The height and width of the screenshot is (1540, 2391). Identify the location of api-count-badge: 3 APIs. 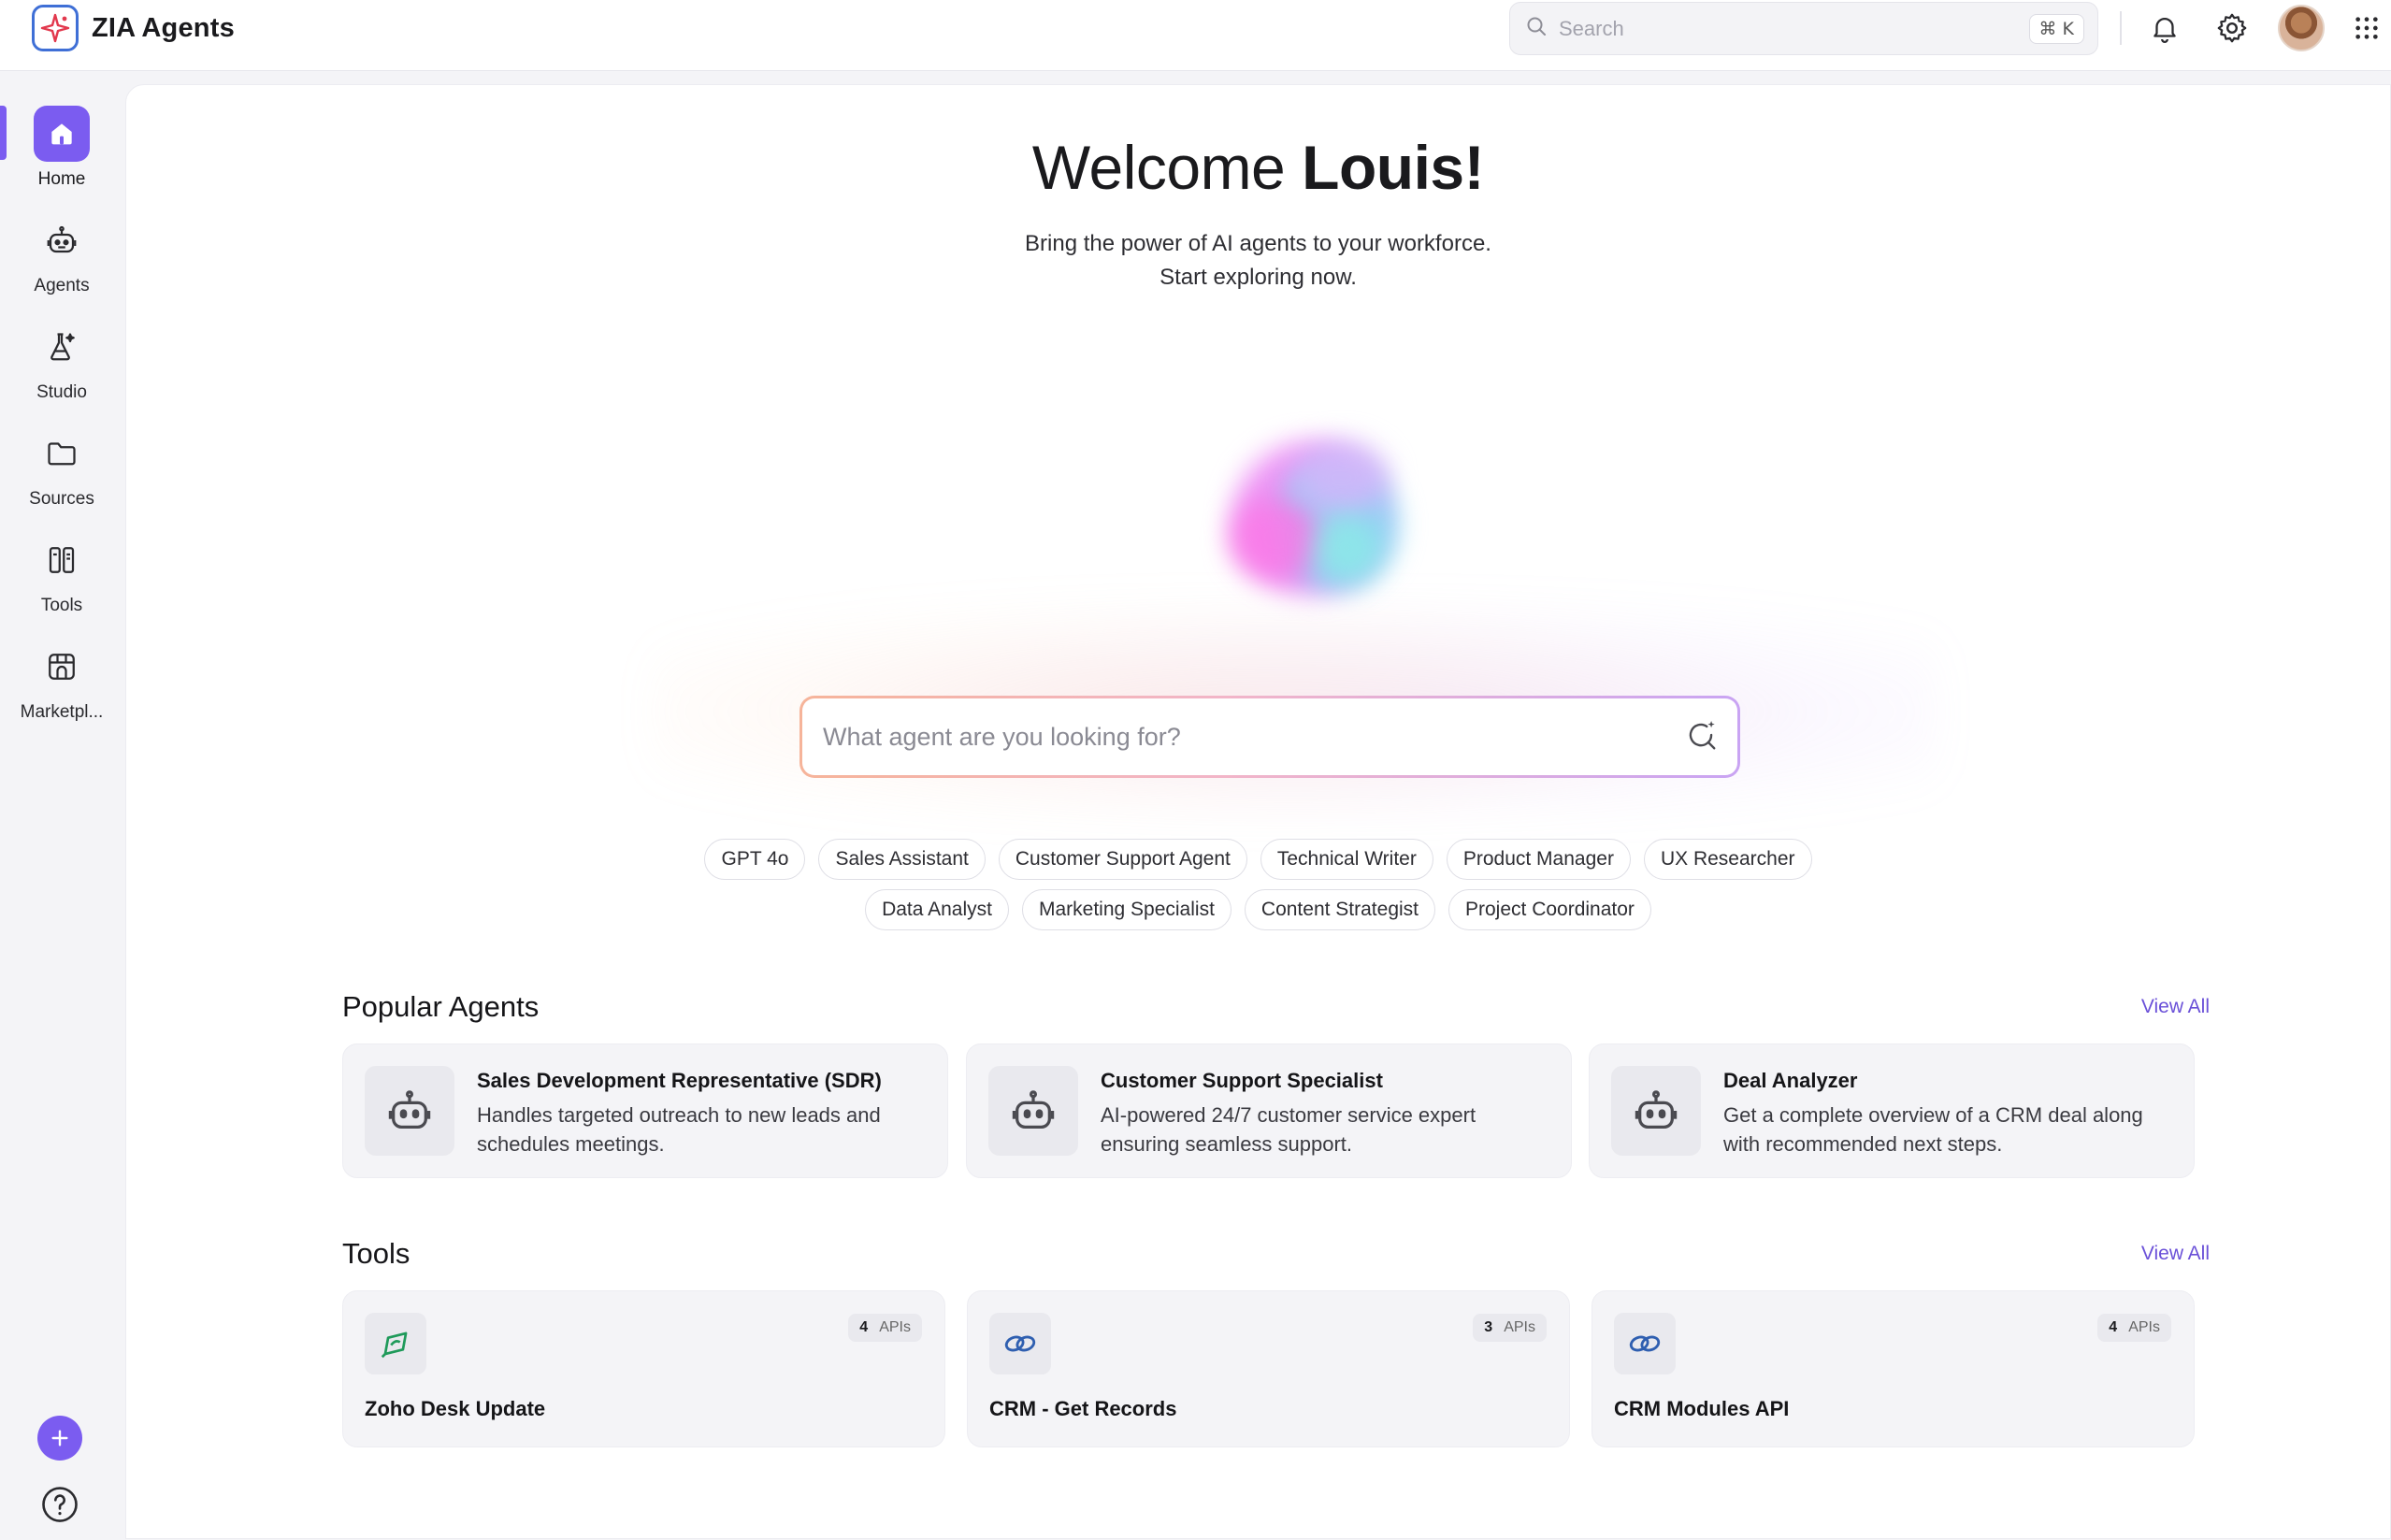
(1510, 1328).